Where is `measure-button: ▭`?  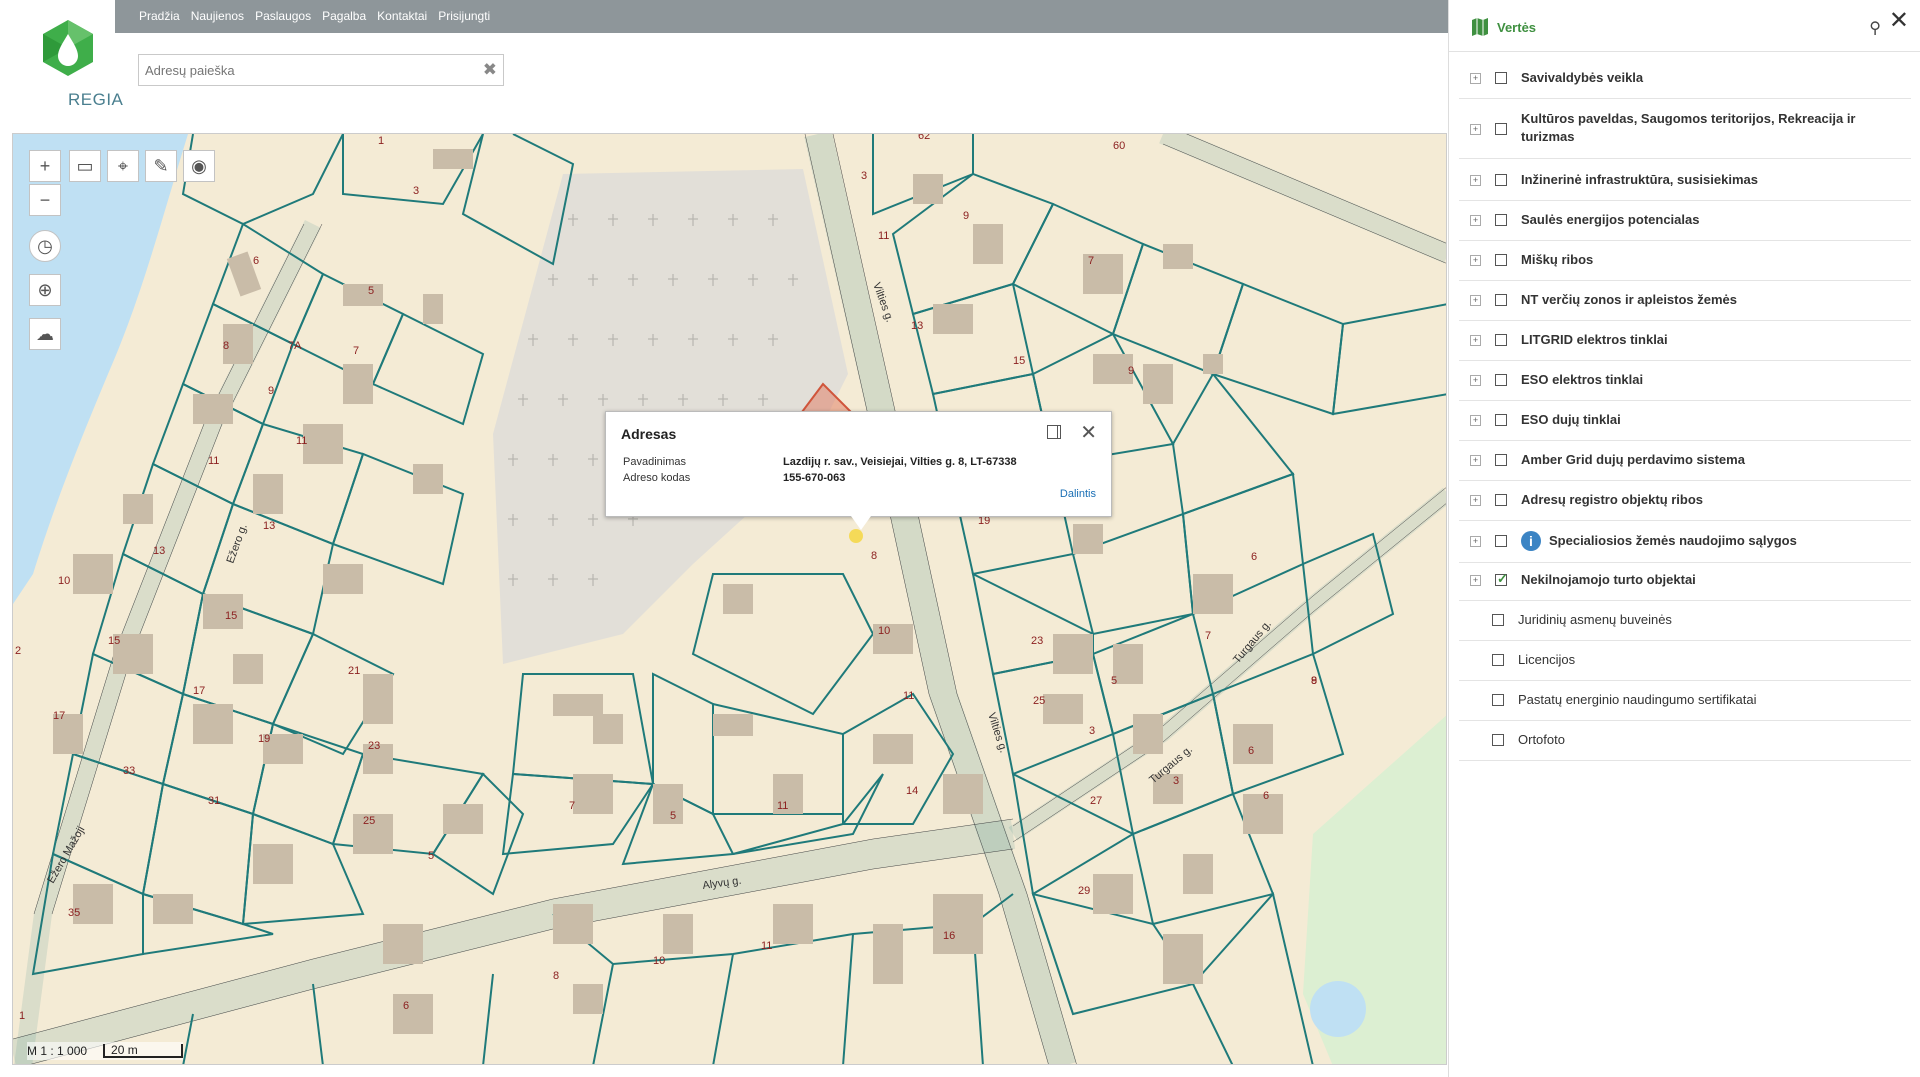
measure-button: ▭ is located at coordinates (85, 166).